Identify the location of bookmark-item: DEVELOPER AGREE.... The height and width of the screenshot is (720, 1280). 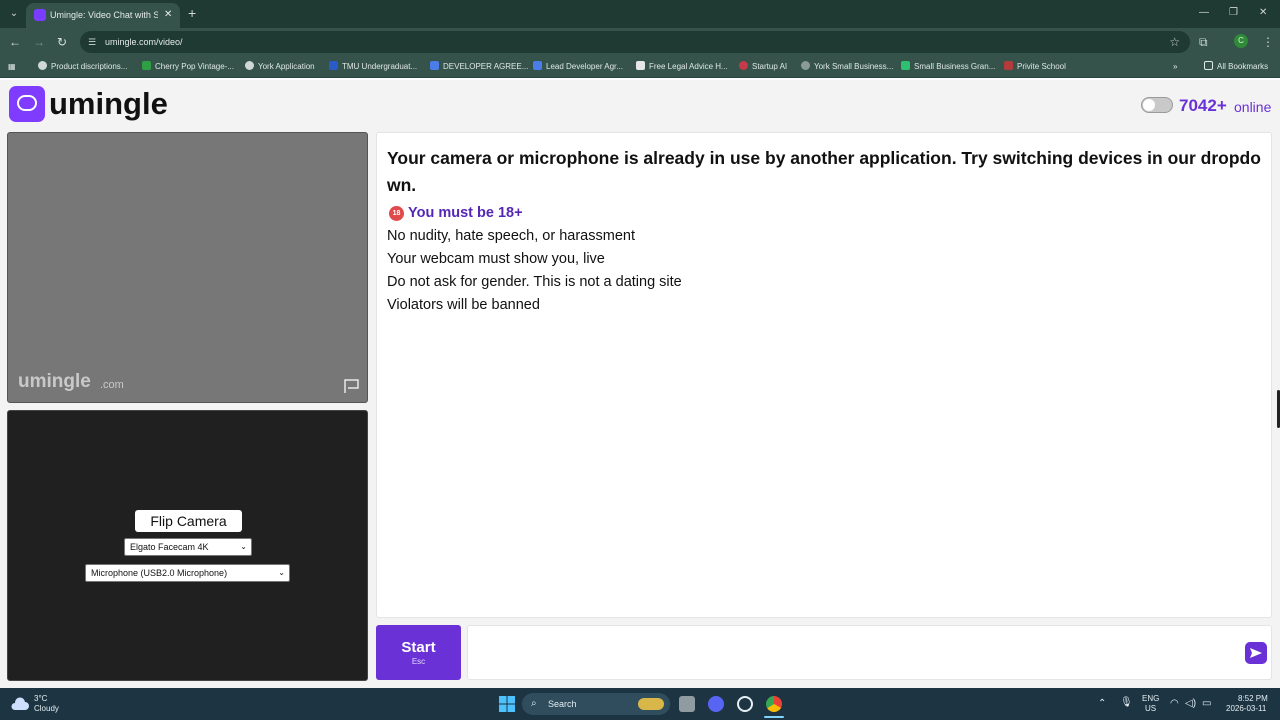
(479, 67).